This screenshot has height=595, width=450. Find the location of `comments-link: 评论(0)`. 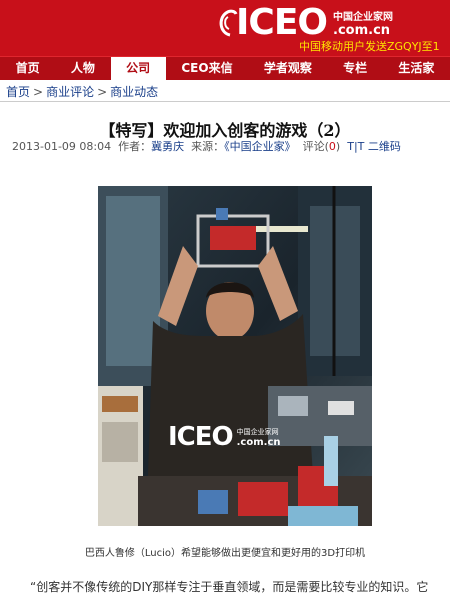

comments-link: 评论(0) is located at coordinates (322, 146).